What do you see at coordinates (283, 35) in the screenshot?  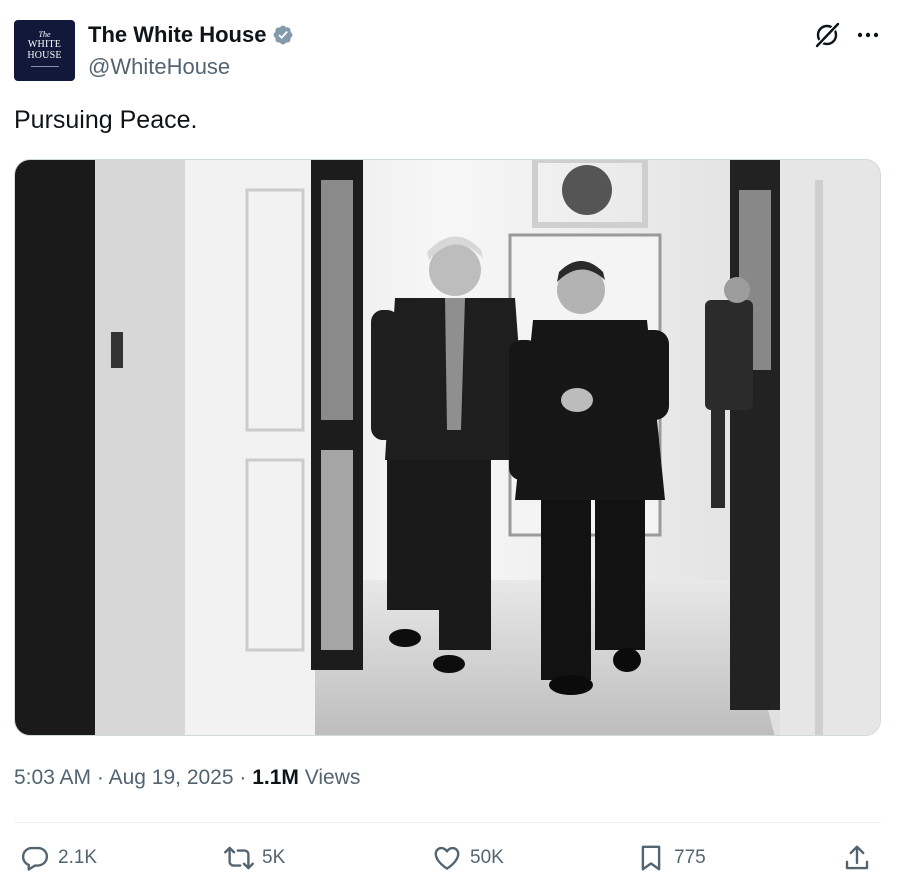 I see `verified-badge-icon` at bounding box center [283, 35].